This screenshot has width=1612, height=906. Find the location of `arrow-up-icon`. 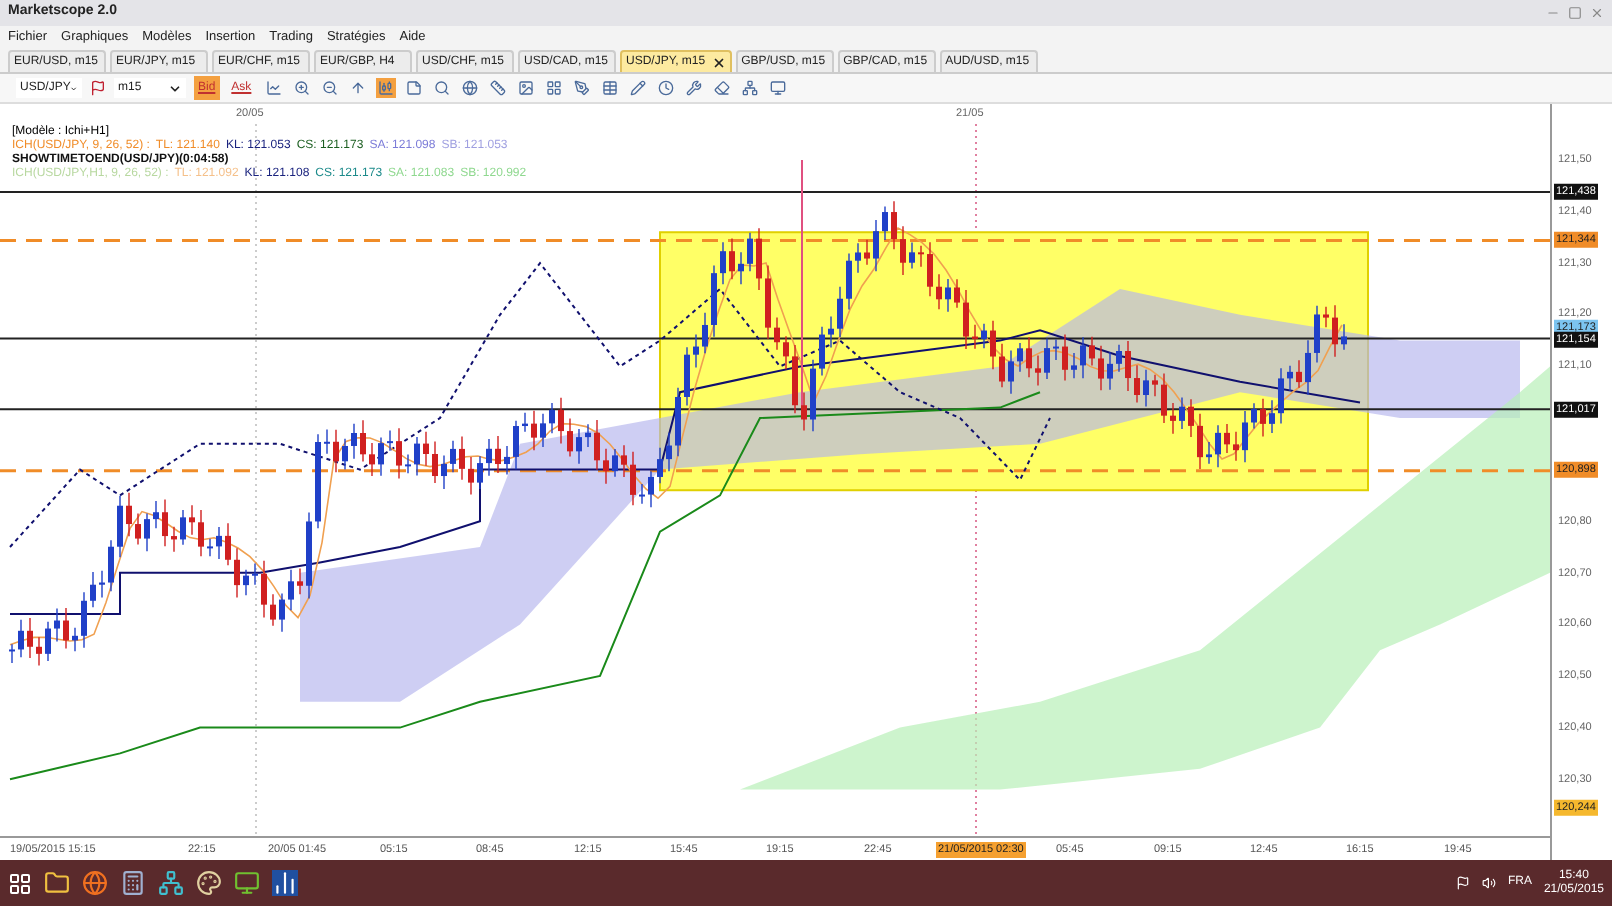

arrow-up-icon is located at coordinates (357, 88).